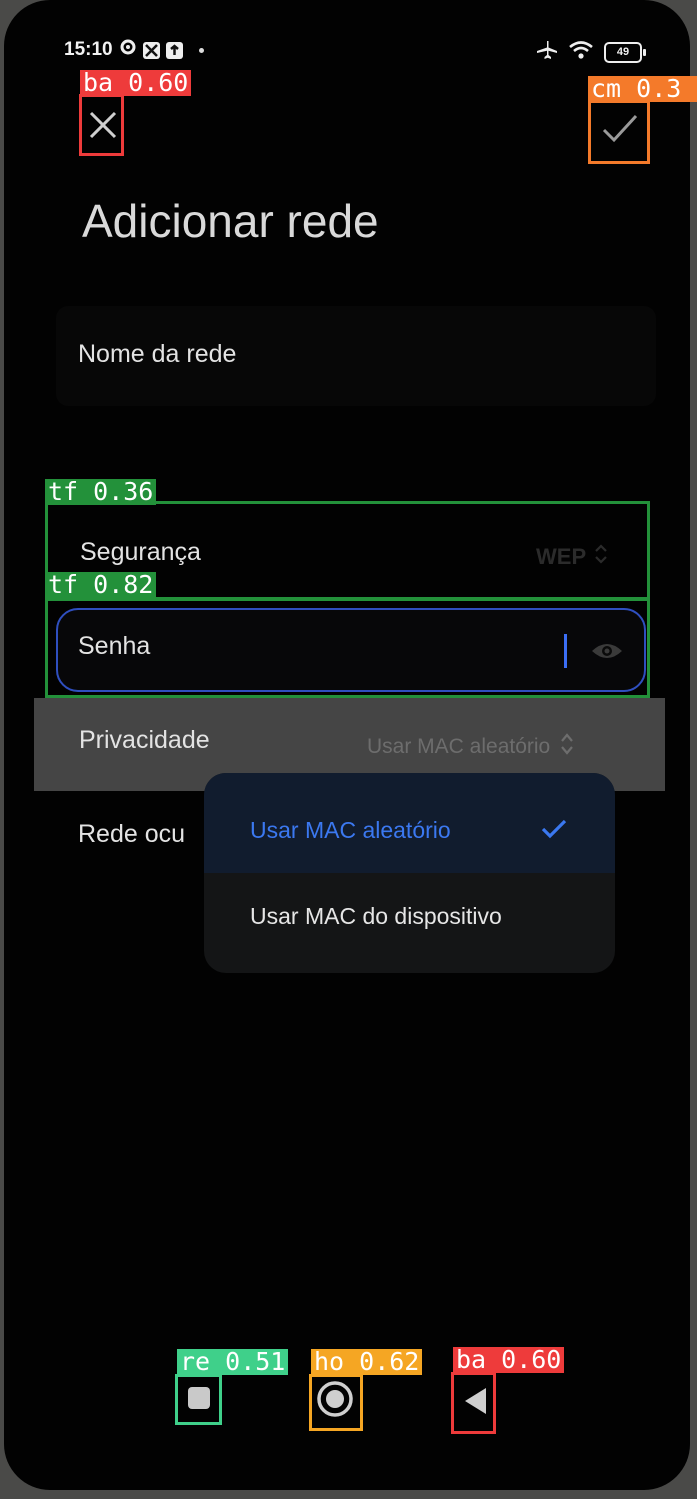  What do you see at coordinates (547, 52) in the screenshot?
I see `airplane-mode-icon` at bounding box center [547, 52].